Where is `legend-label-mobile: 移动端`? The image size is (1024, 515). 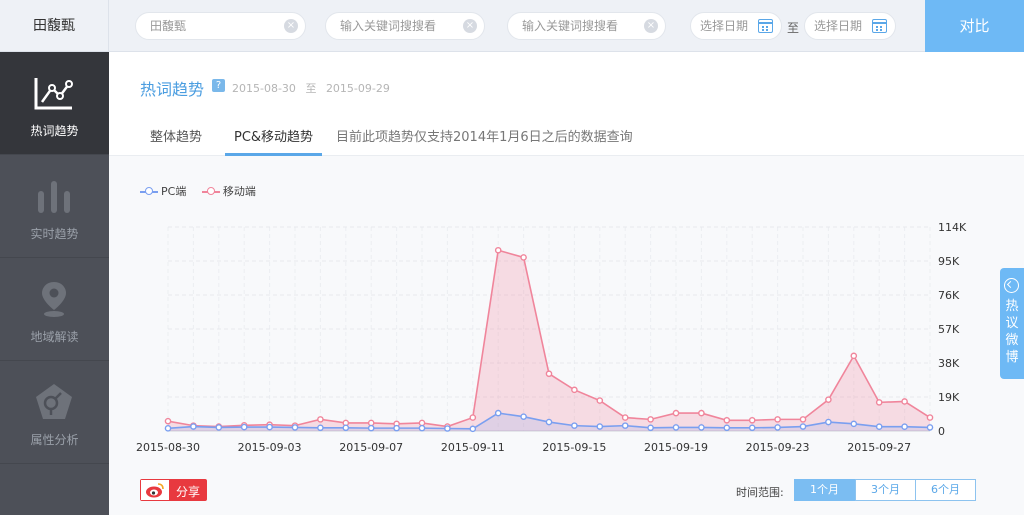
legend-label-mobile: 移动端 is located at coordinates (239, 191).